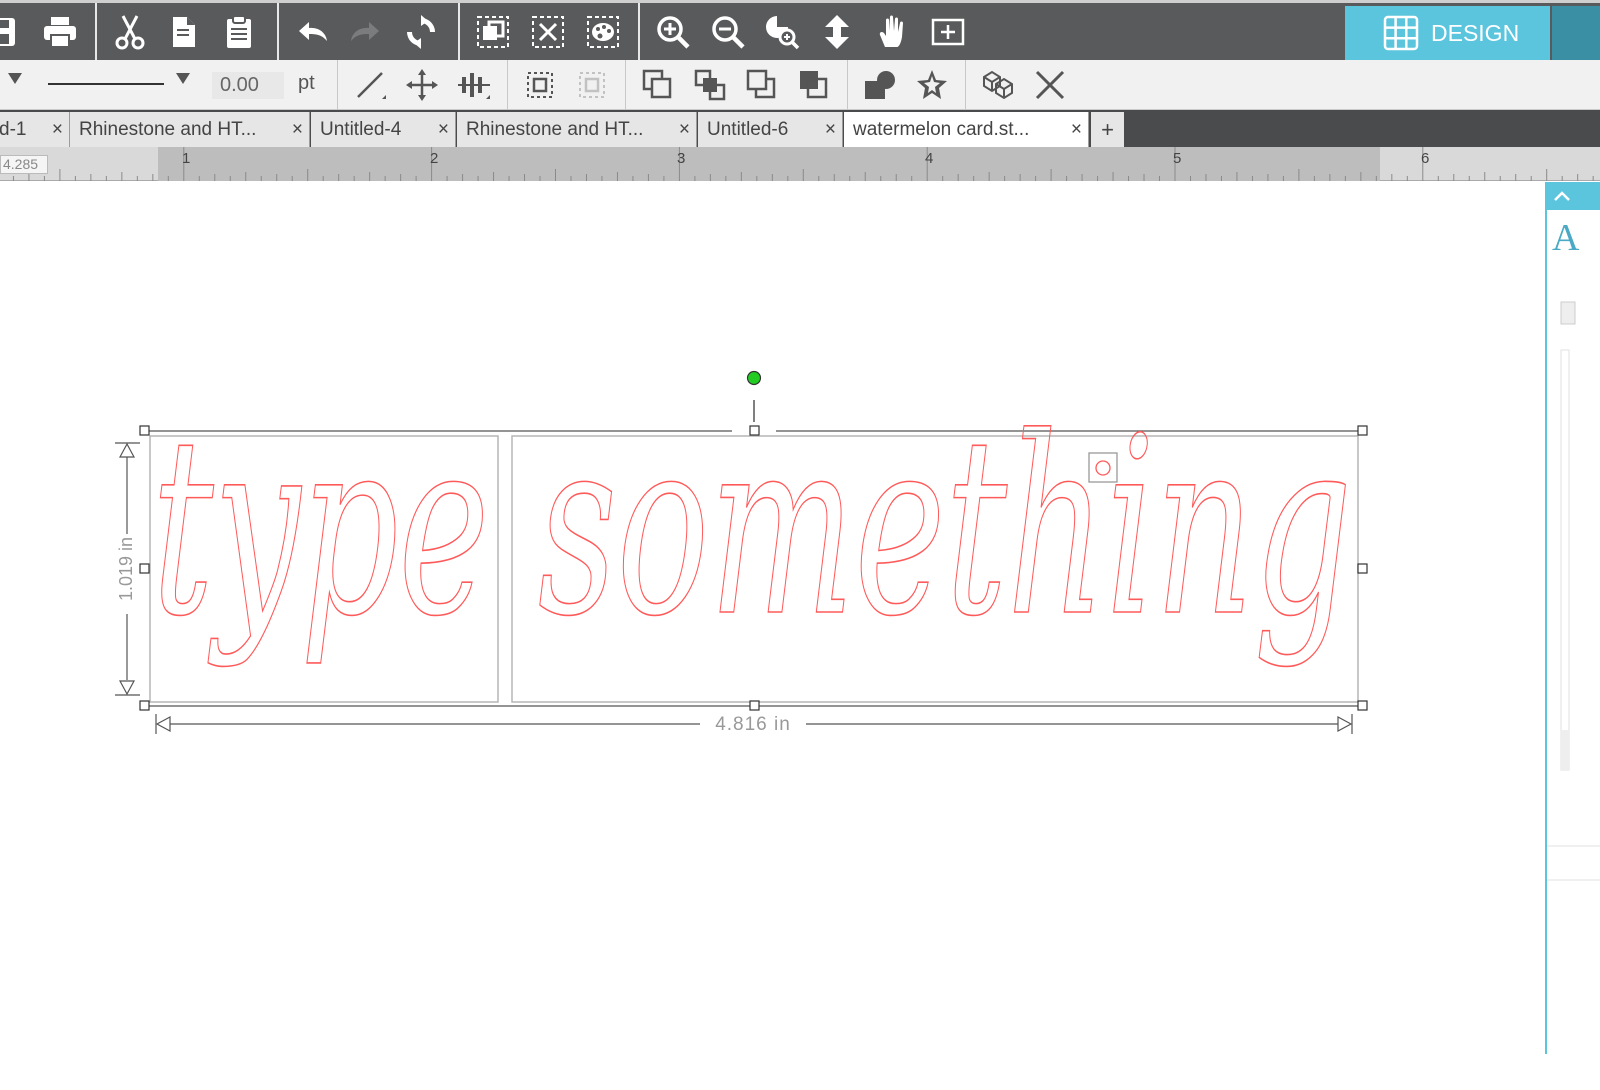 This screenshot has width=1600, height=1090. What do you see at coordinates (754, 378) in the screenshot?
I see `rotate-handle` at bounding box center [754, 378].